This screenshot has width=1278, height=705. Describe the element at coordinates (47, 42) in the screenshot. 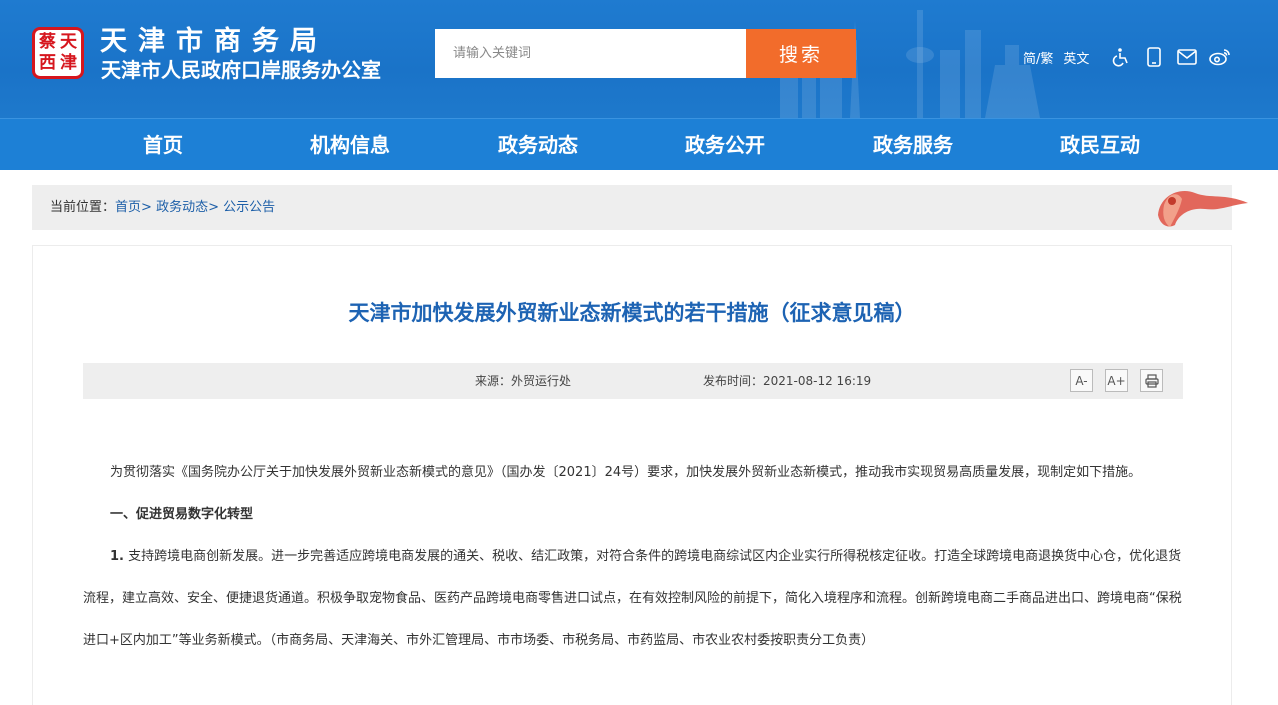

I see `logo-char: 蔡` at that location.